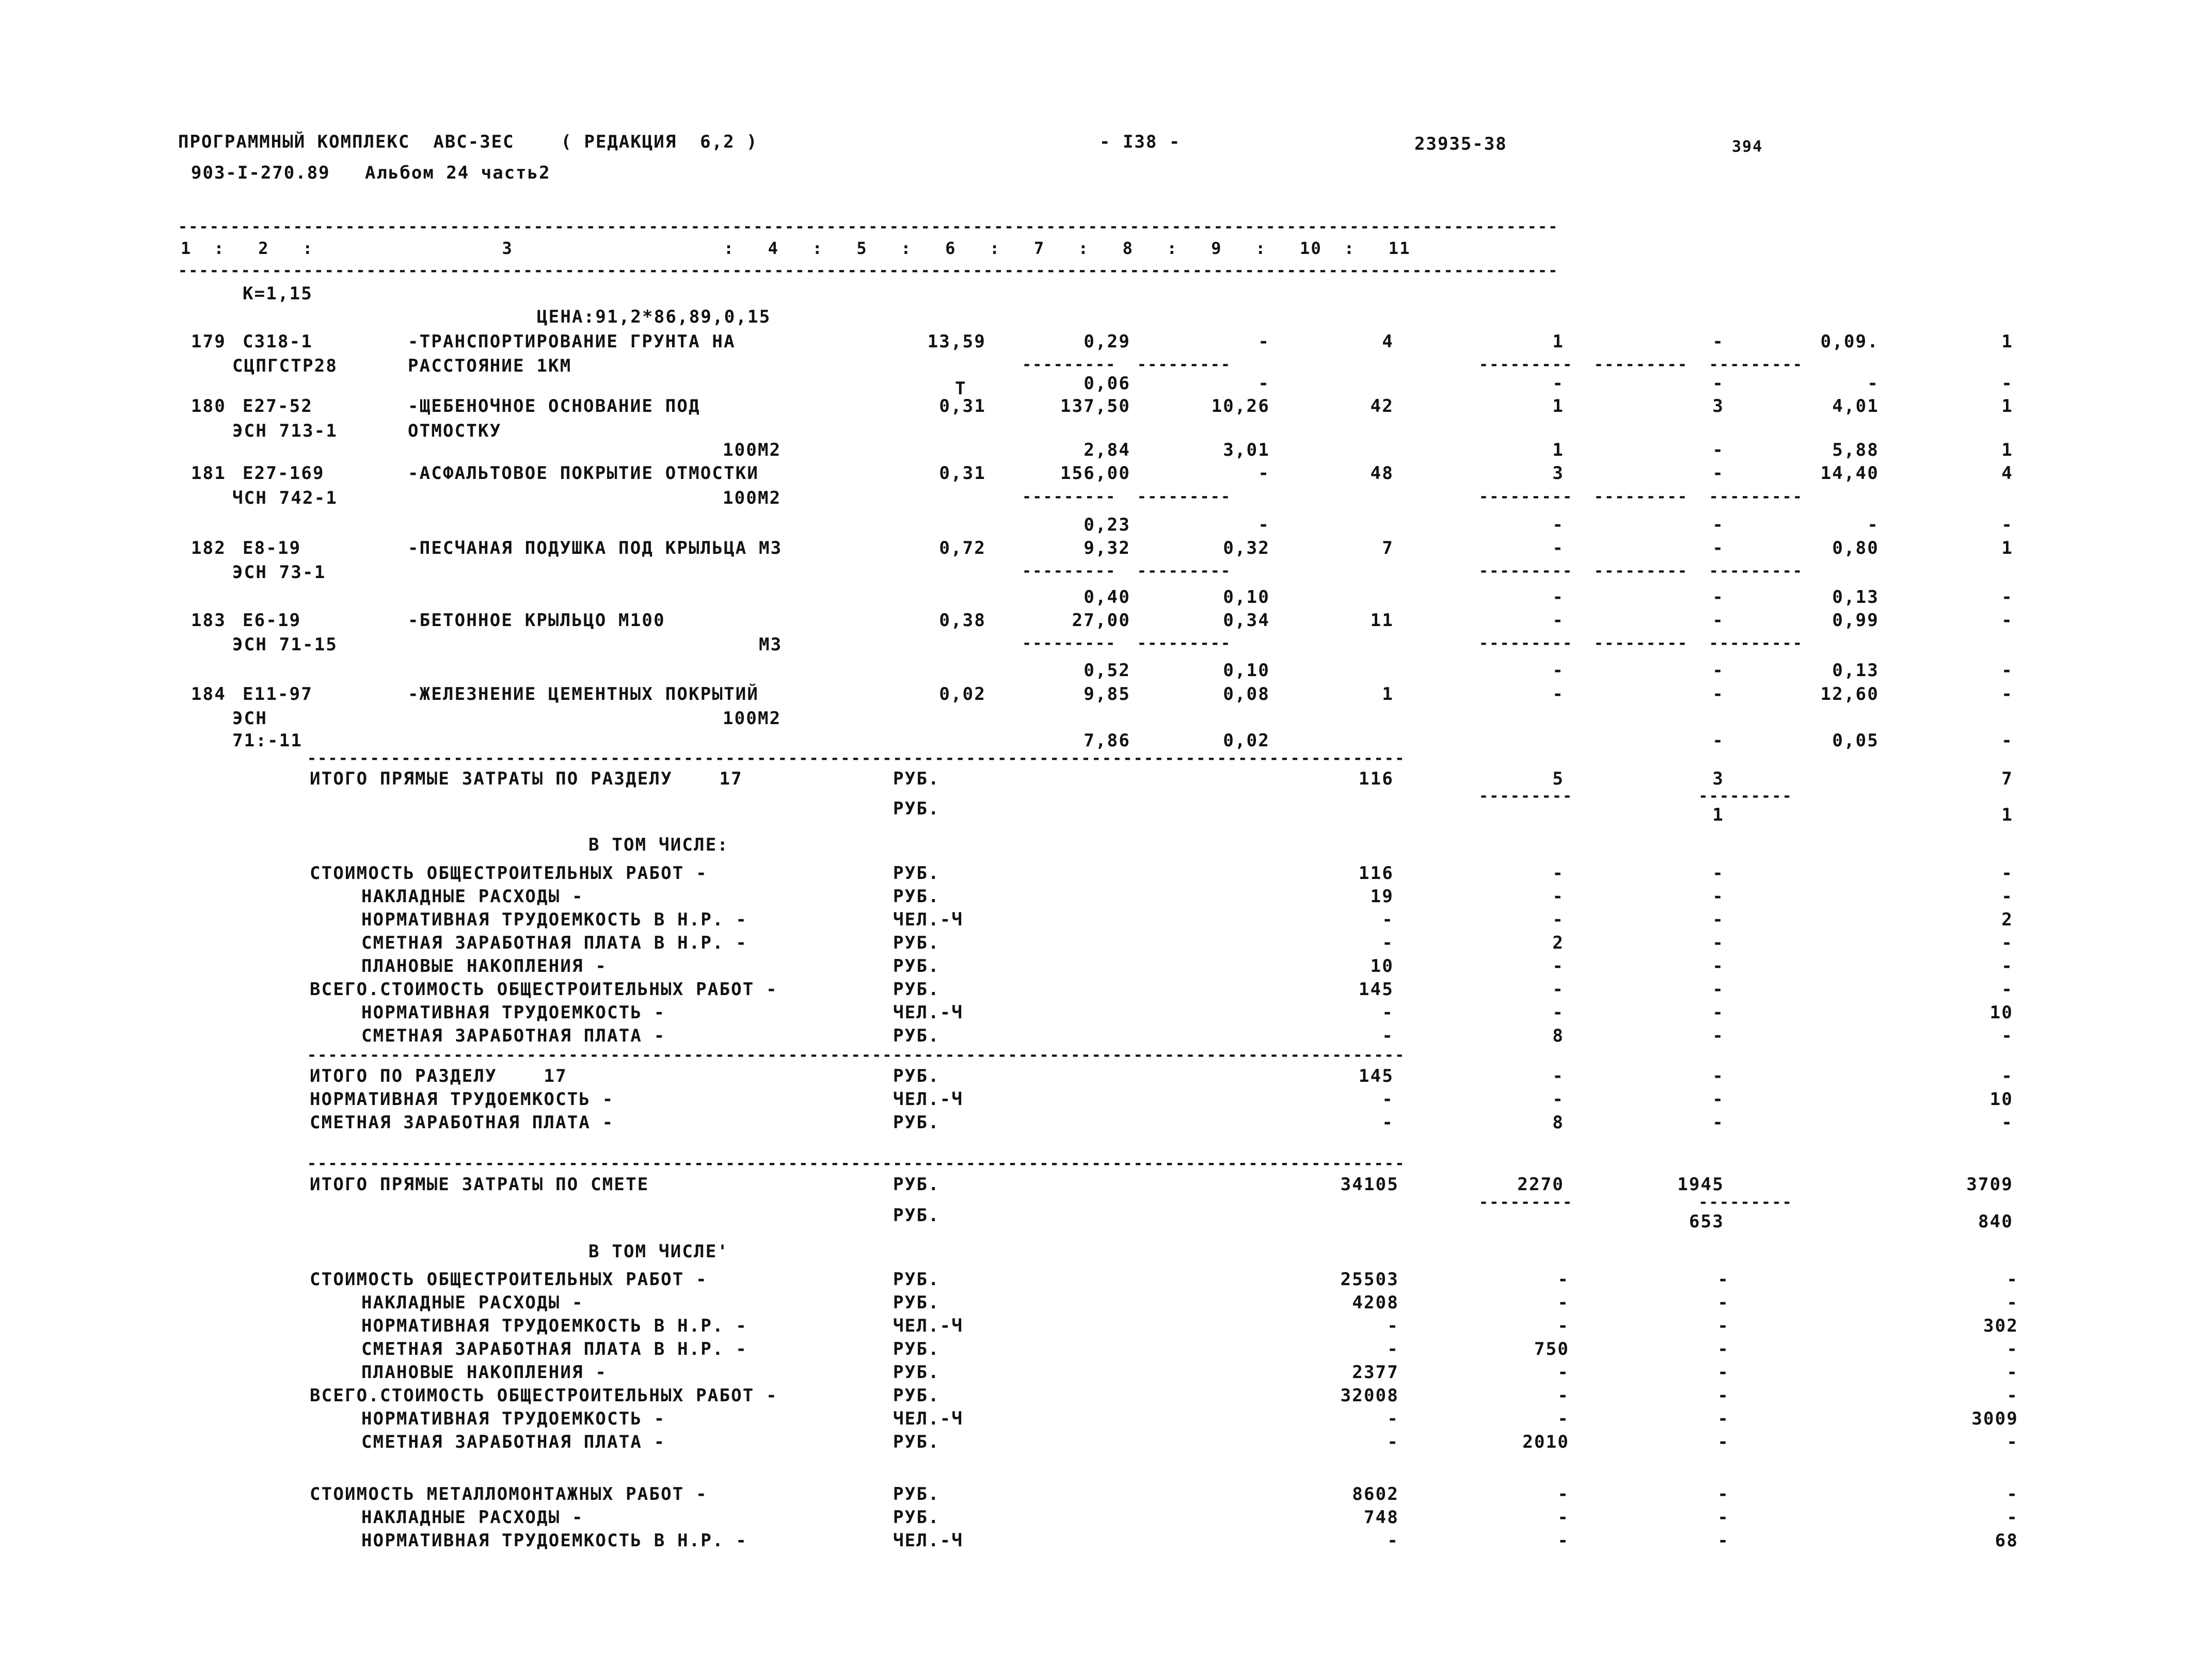 The height and width of the screenshot is (1680, 2198). What do you see at coordinates (209, 341) in the screenshot?
I see `row-number: 179` at bounding box center [209, 341].